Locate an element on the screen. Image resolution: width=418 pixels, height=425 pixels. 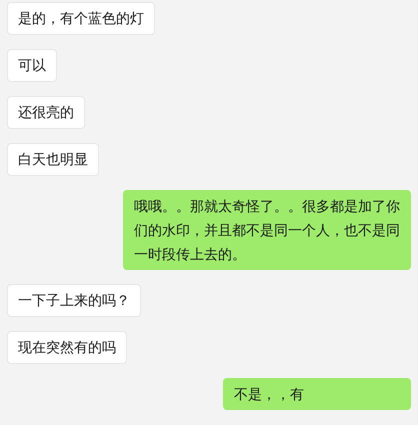
received-message-bubble: 白天也明显 is located at coordinates (53, 159).